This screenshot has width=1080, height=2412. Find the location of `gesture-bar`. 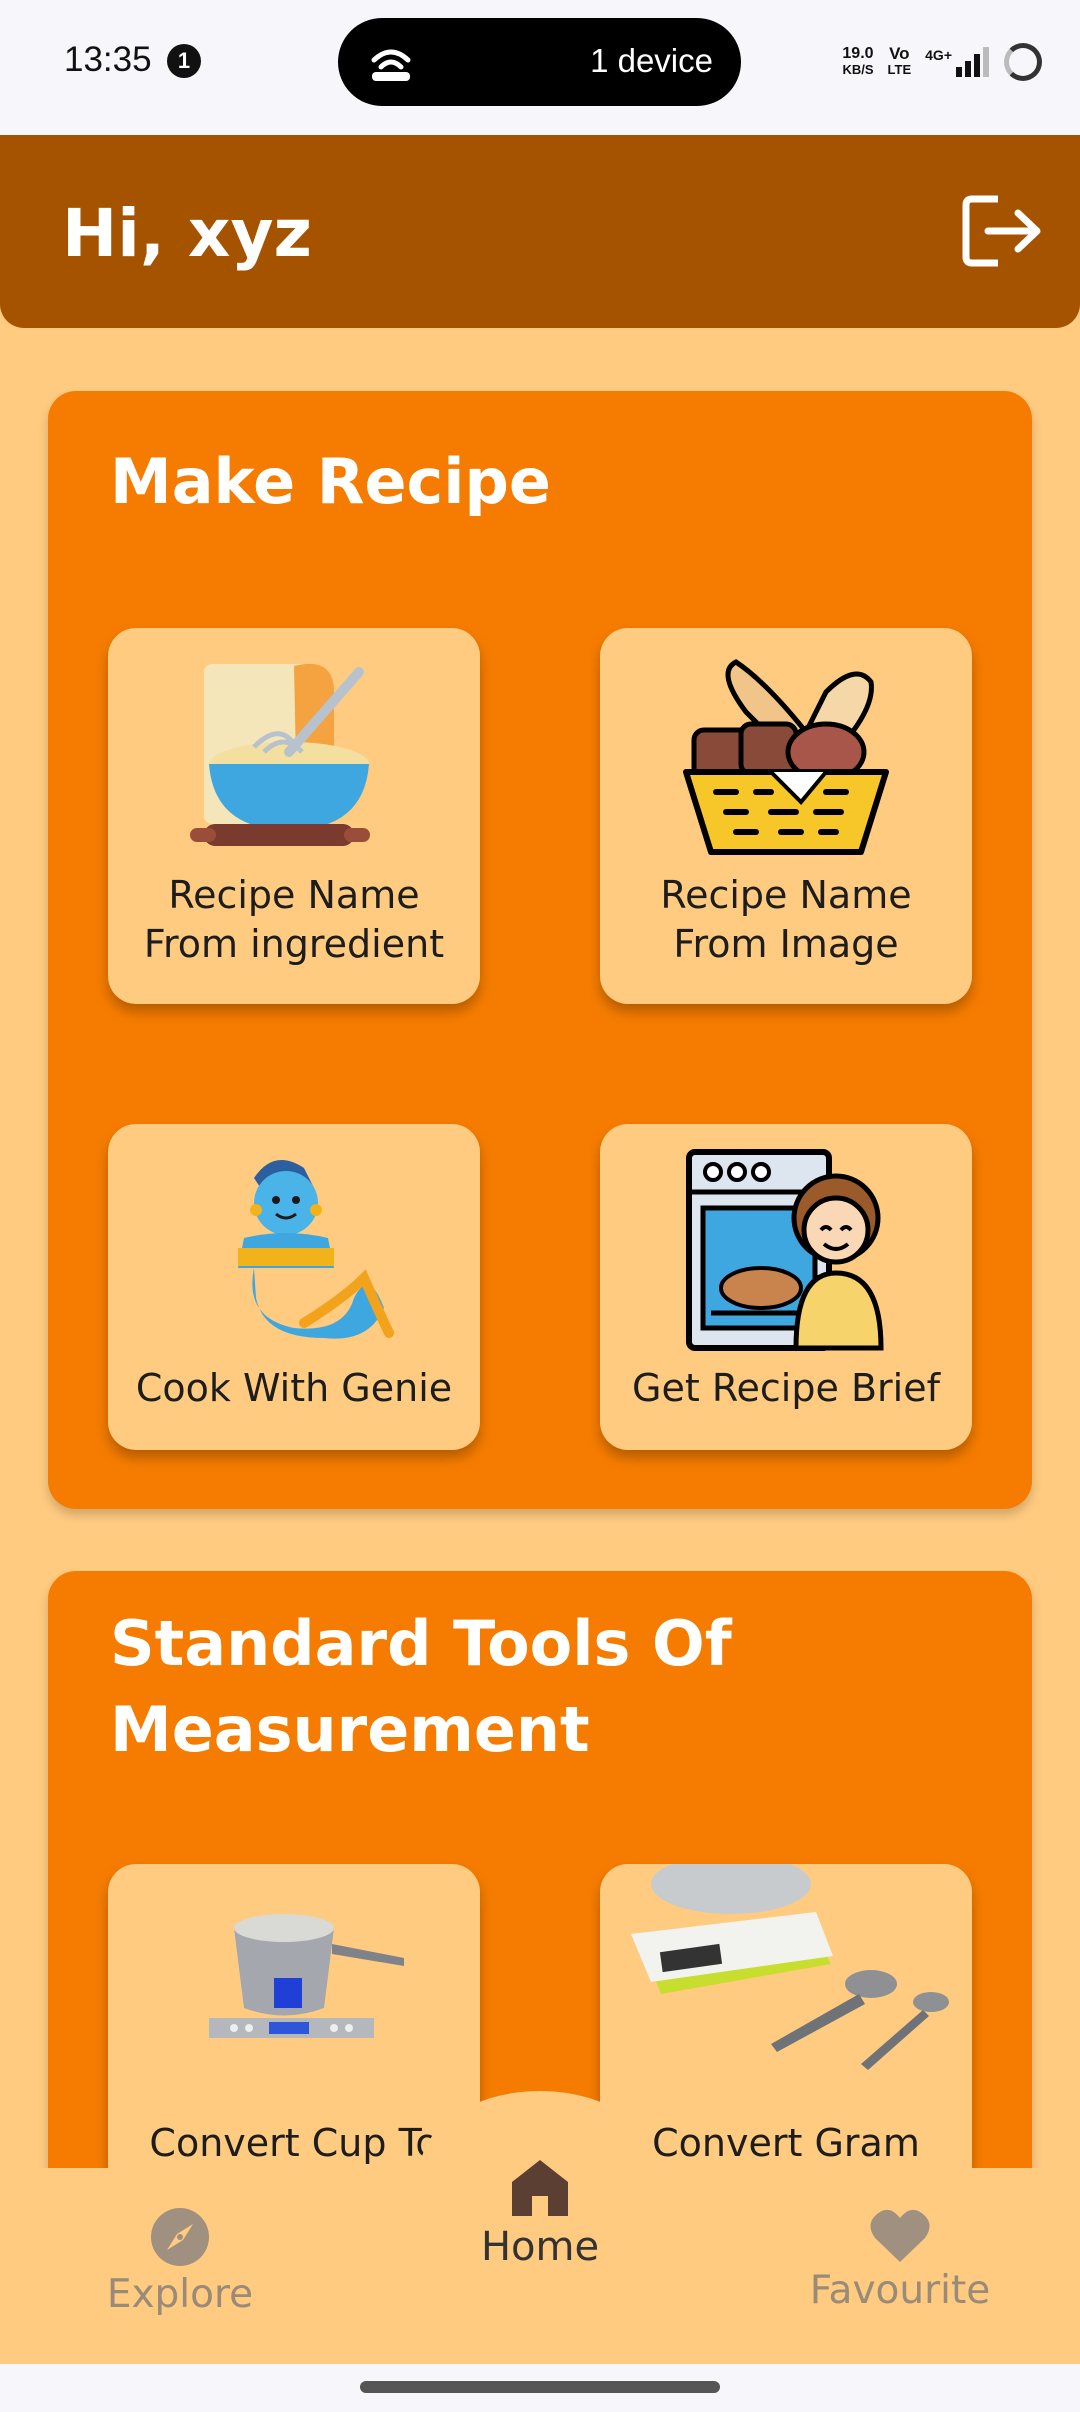

gesture-bar is located at coordinates (540, 2387).